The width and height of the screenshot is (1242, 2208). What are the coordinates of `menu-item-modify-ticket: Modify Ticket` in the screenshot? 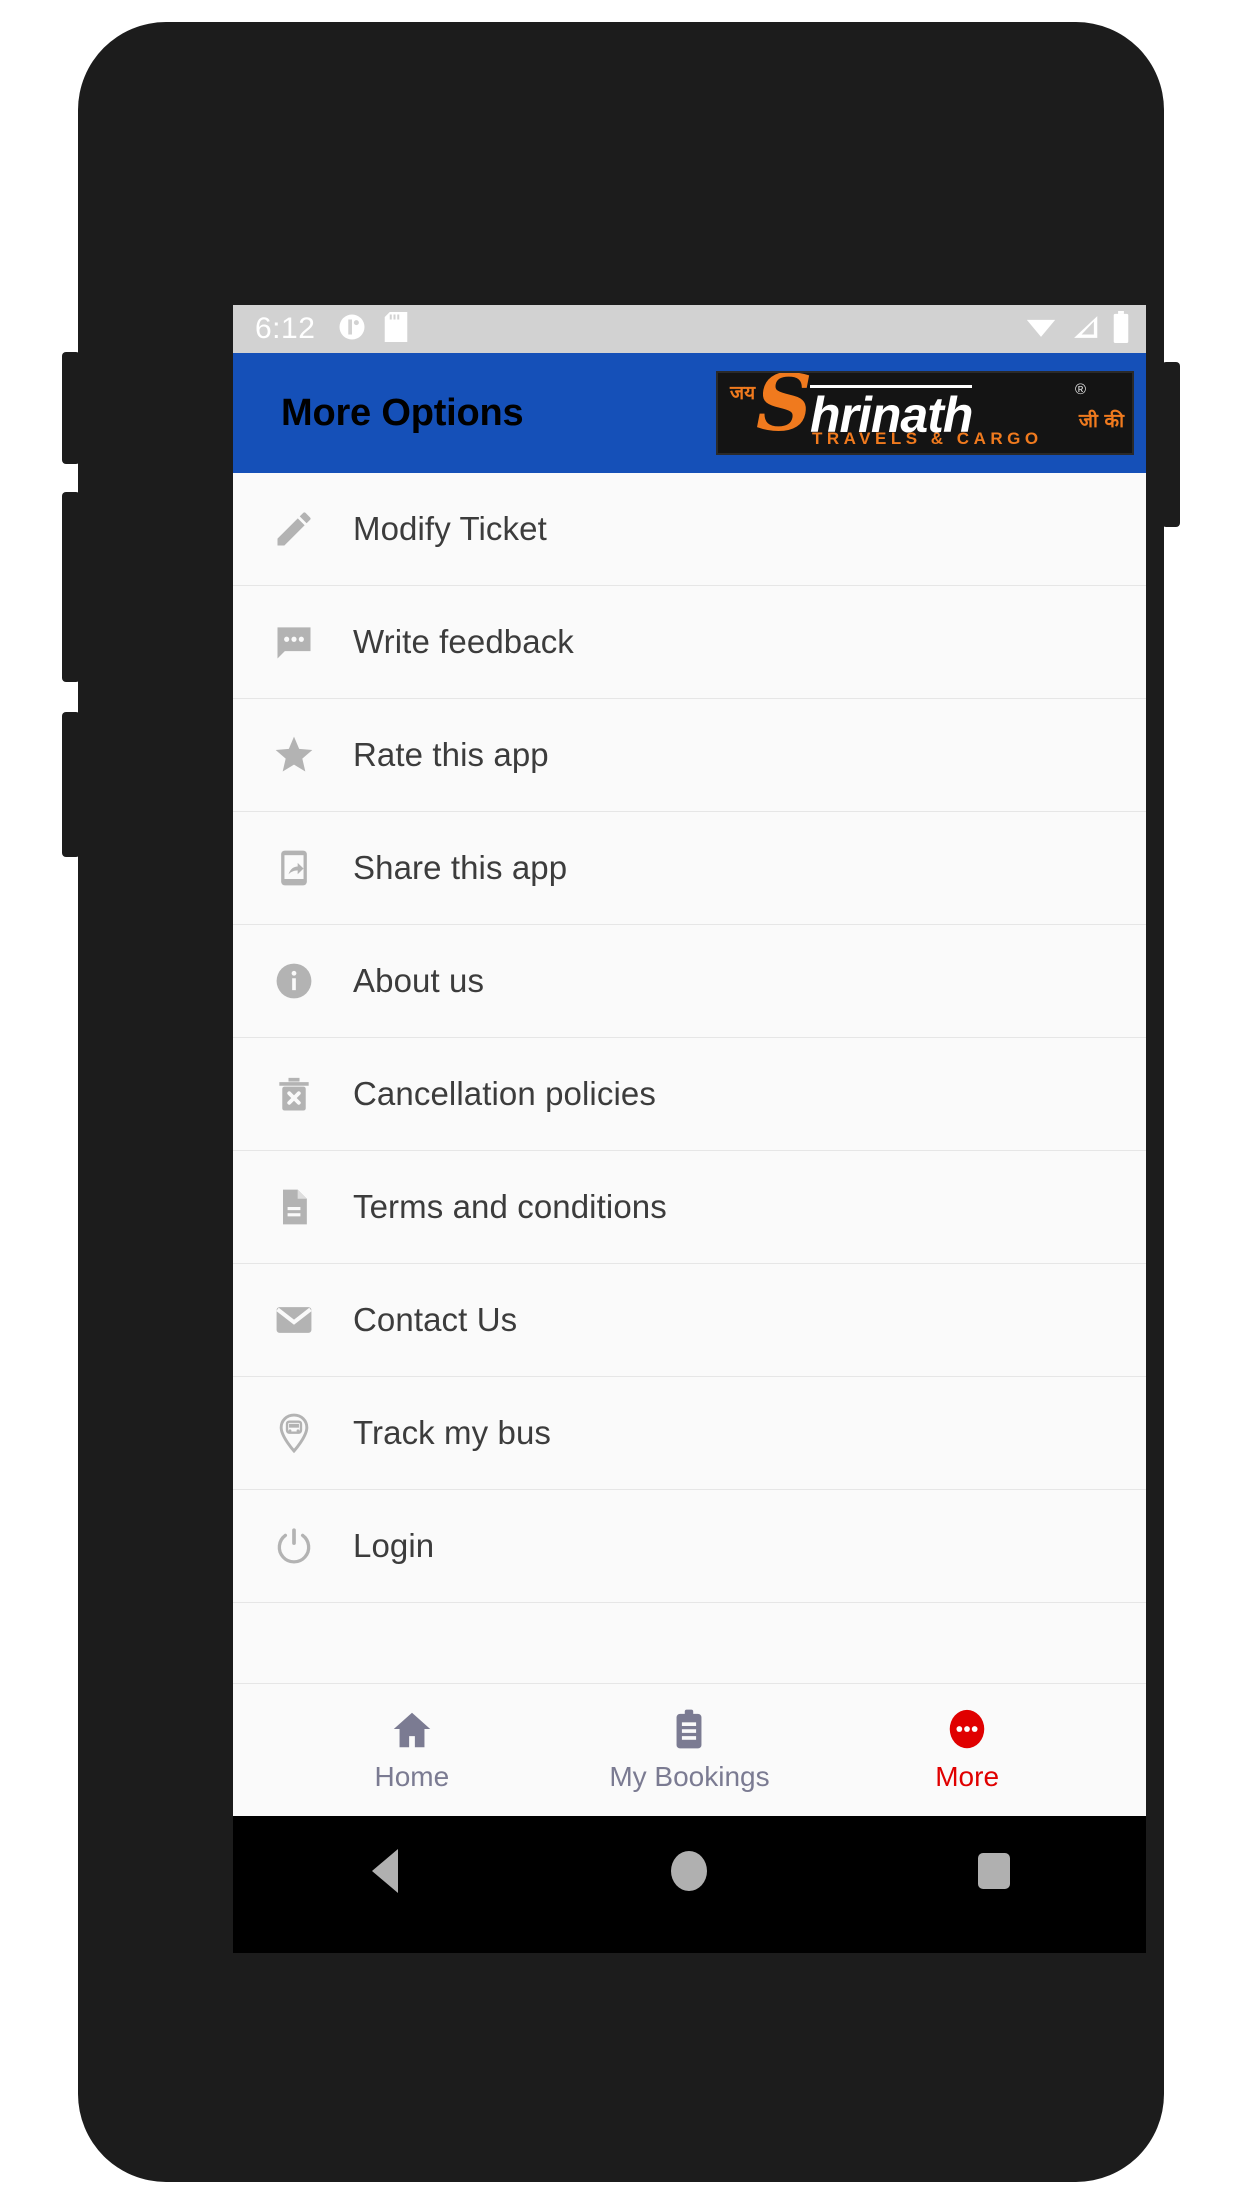 It's located at (689, 529).